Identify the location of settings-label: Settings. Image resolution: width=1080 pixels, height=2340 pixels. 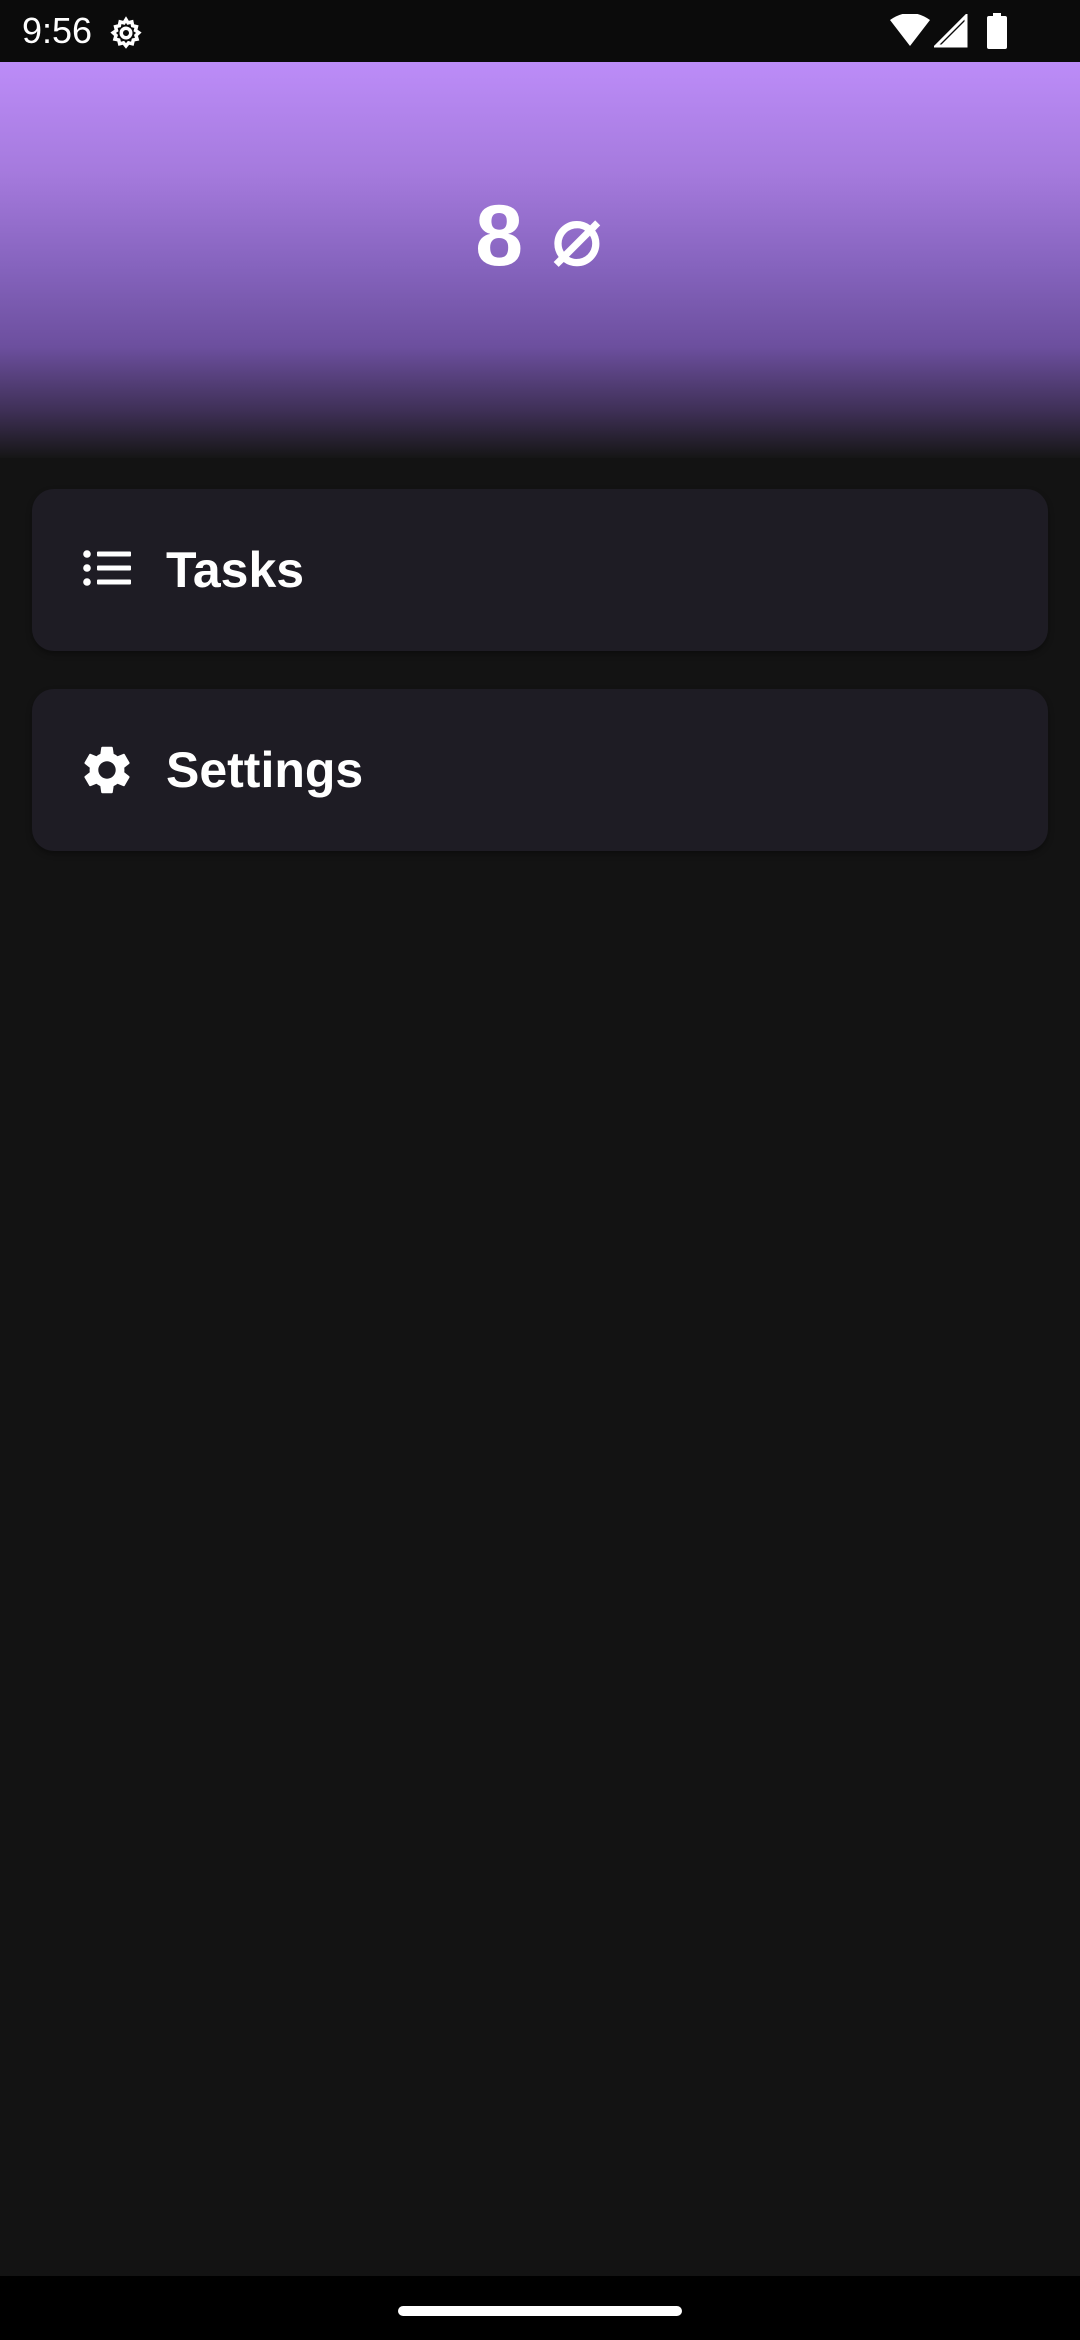
(265, 770).